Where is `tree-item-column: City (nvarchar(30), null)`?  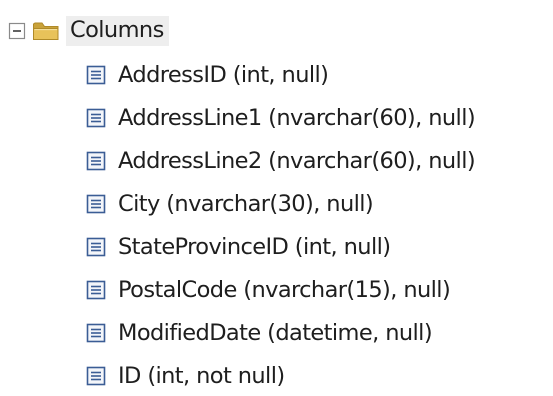 tree-item-column: City (nvarchar(30), null) is located at coordinates (230, 204).